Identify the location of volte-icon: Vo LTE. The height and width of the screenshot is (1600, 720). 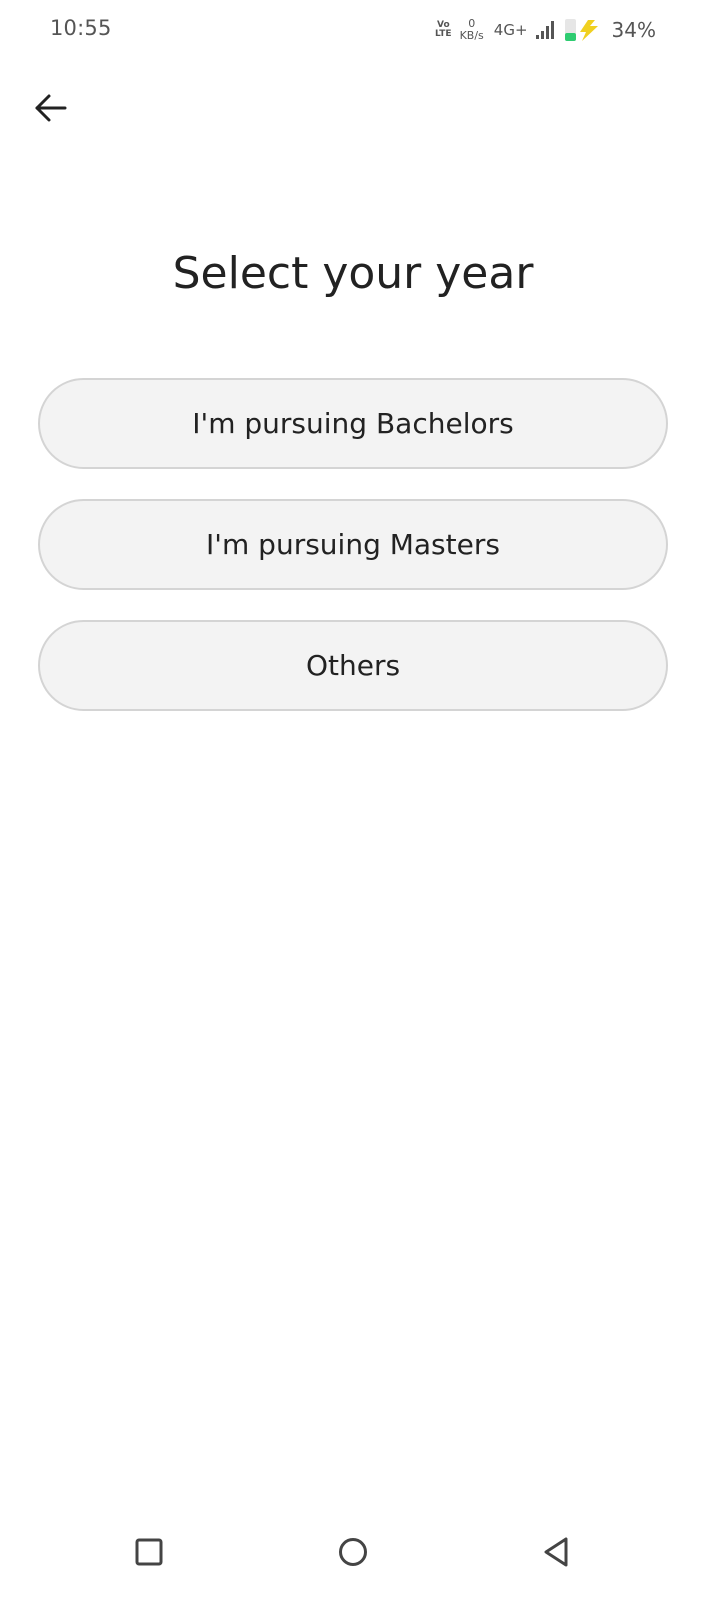
(443, 30).